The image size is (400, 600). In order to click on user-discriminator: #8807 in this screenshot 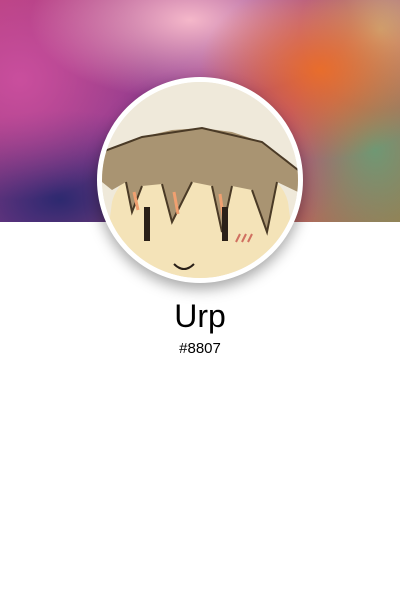, I will do `click(200, 348)`.